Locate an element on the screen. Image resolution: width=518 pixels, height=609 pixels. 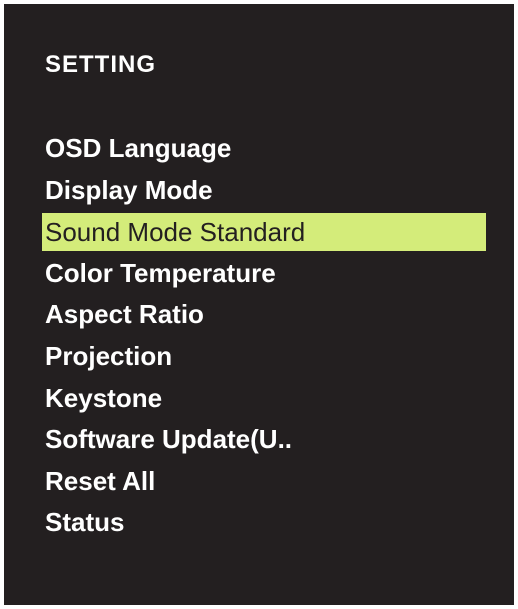
menu-item-aspect-ratio: Aspect Ratio is located at coordinates (264, 315).